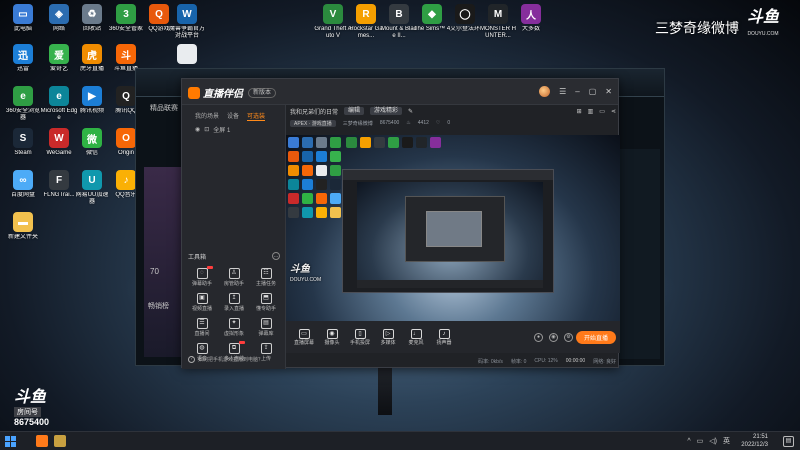 Image resolution: width=800 pixels, height=450 pixels. I want to click on ime-indicator: 英, so click(726, 441).